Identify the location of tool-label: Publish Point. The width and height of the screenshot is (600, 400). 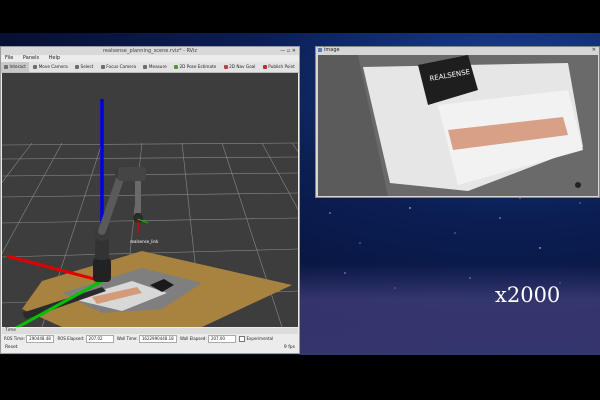
(281, 66).